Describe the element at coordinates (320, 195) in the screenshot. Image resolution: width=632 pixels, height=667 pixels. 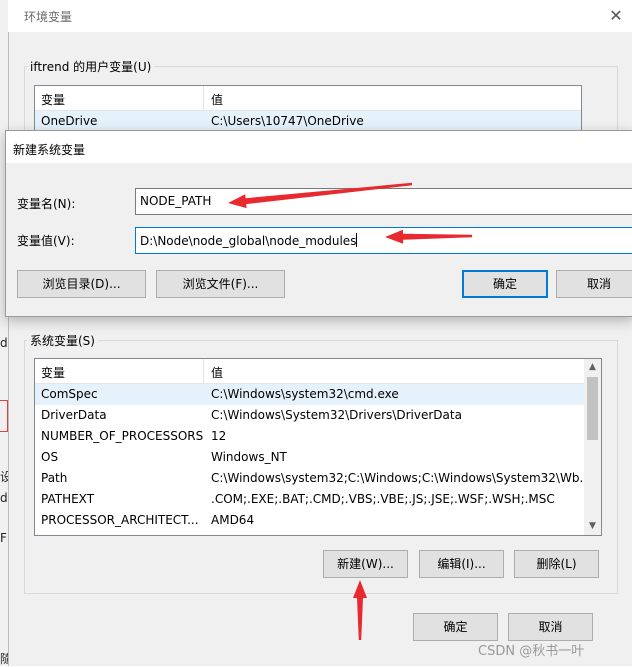
I see `arrow-to-variable-name` at that location.